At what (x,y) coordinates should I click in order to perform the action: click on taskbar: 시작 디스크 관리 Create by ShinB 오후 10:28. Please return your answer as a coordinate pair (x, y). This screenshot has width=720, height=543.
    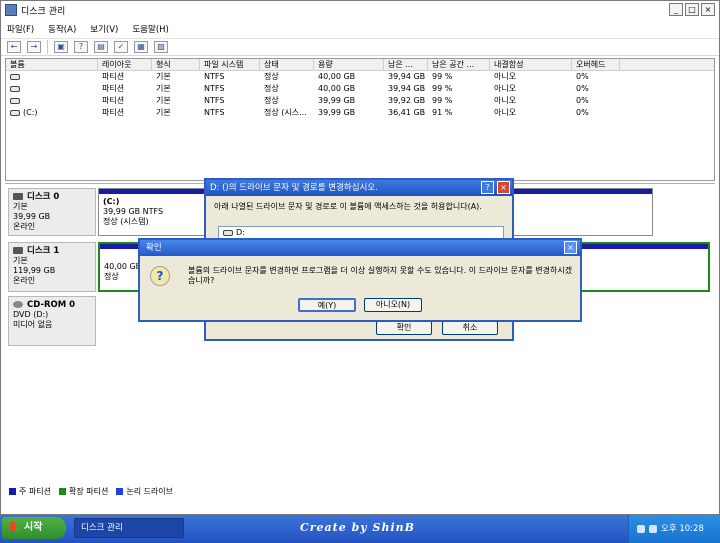
    Looking at the image, I should click on (360, 529).